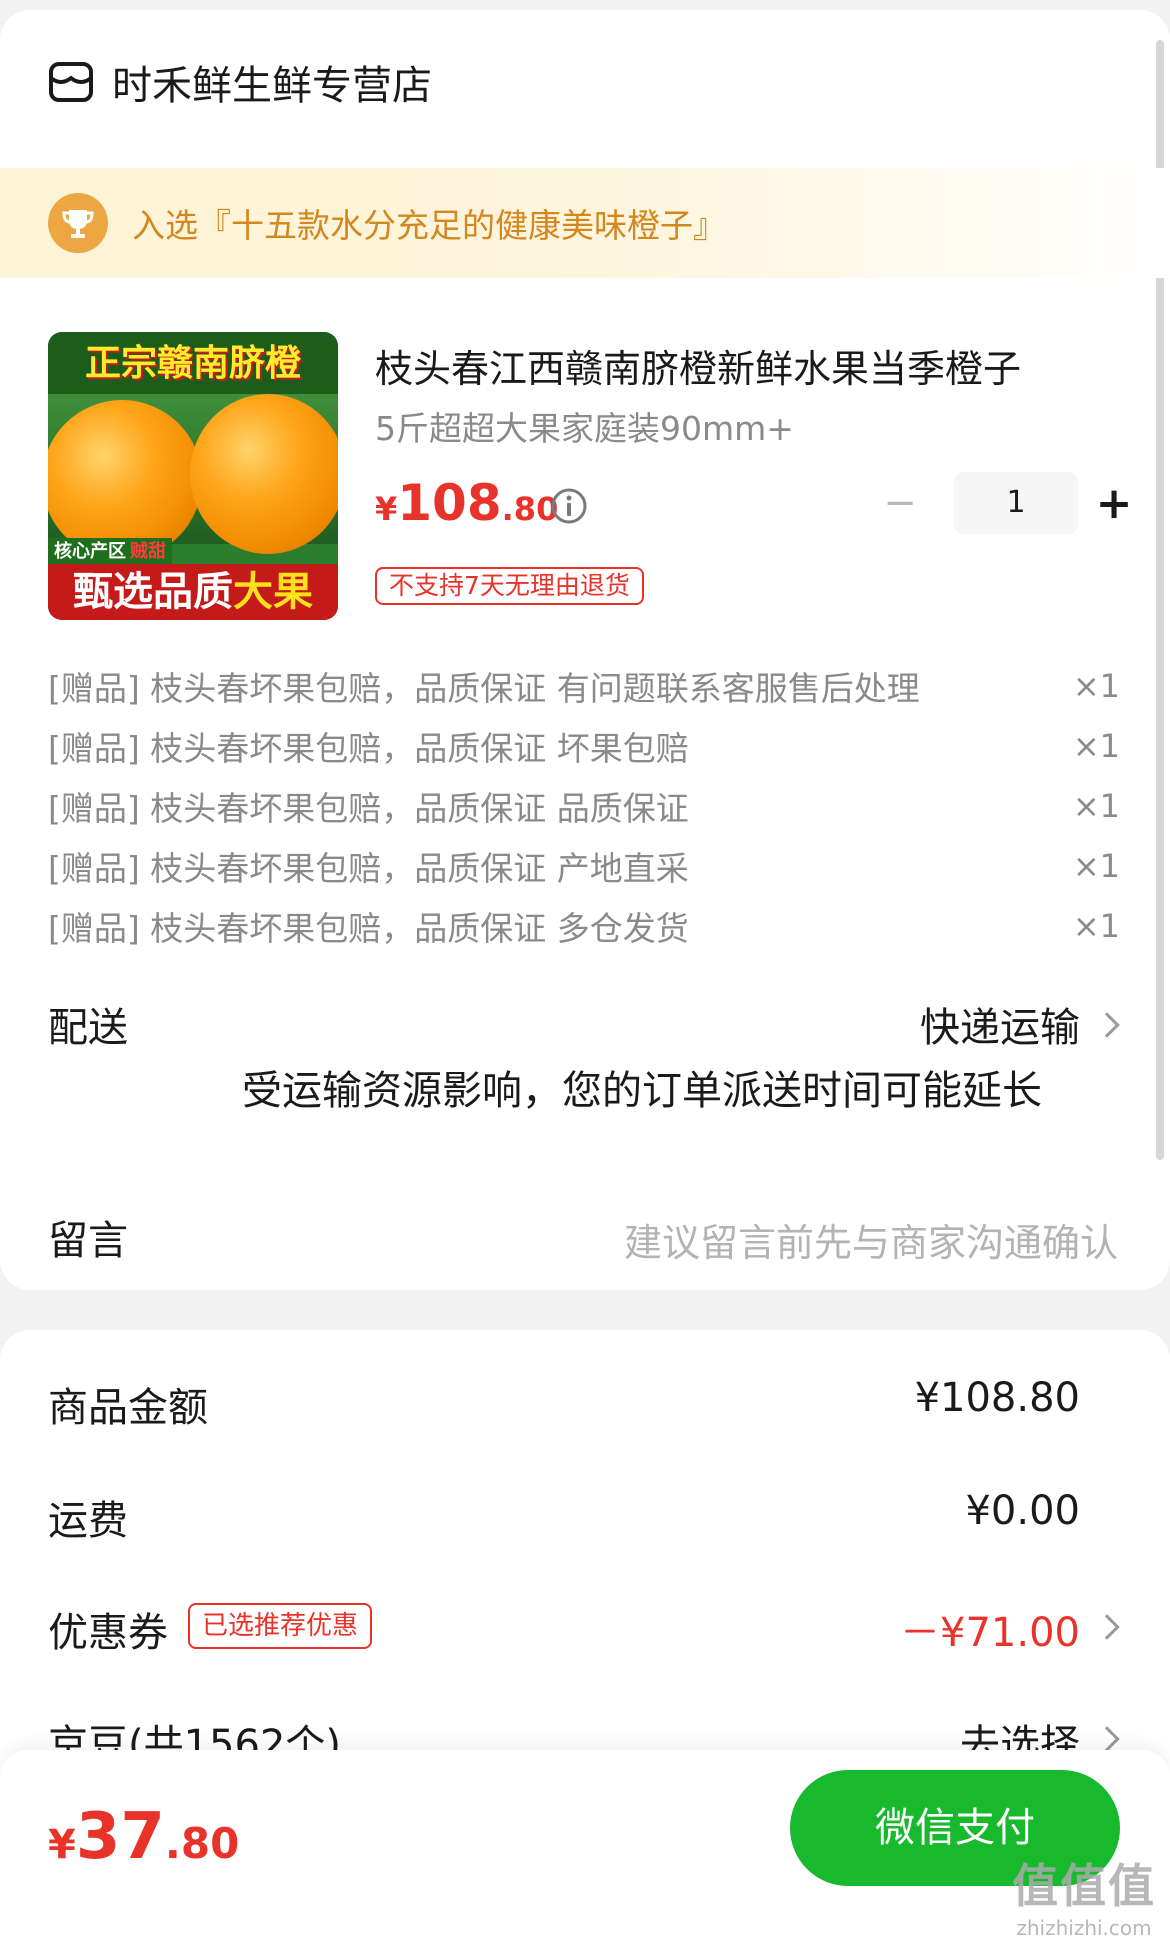 This screenshot has width=1170, height=1937. I want to click on coupon-value: －¥71.00, so click(990, 1629).